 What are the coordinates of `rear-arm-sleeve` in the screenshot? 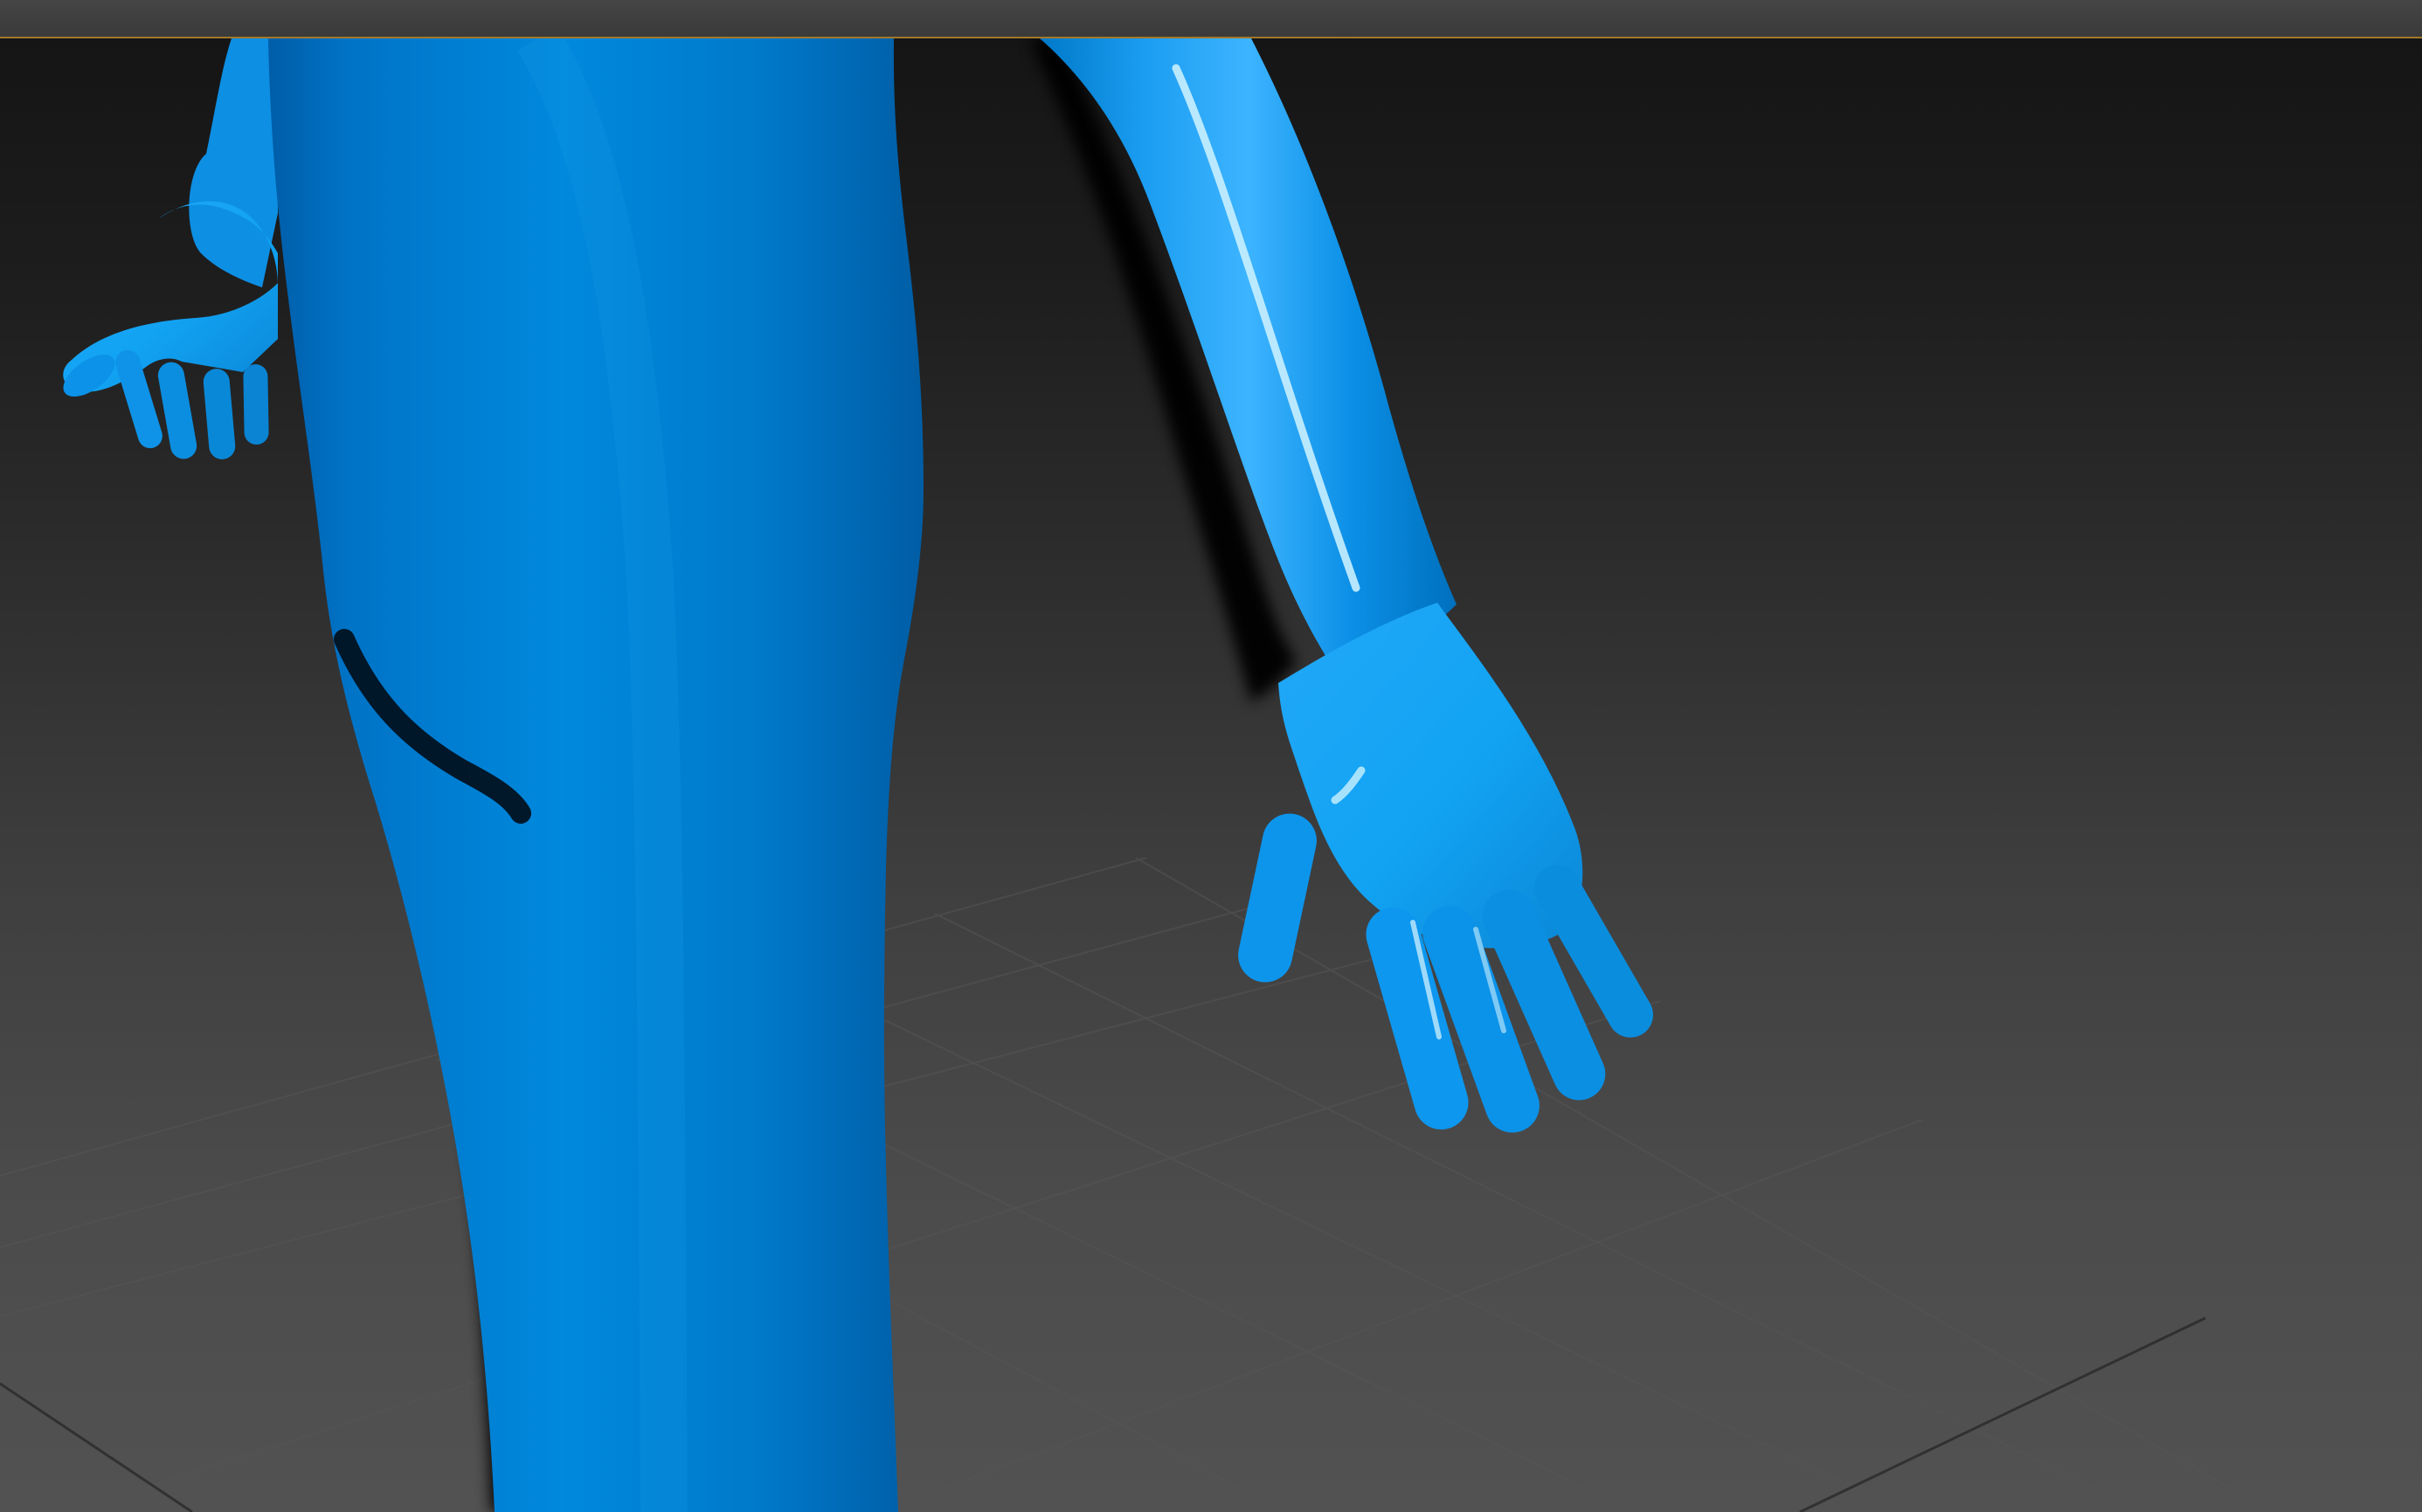 It's located at (233, 162).